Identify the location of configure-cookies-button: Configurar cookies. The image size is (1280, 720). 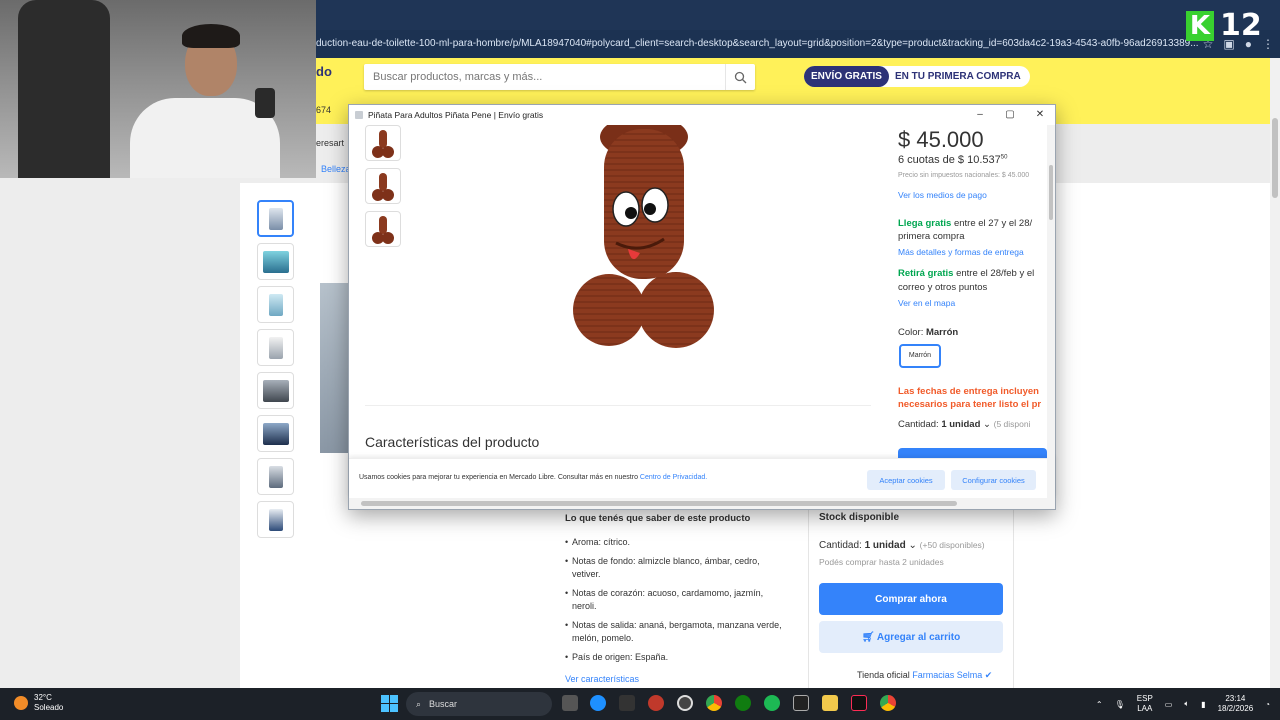
(993, 480).